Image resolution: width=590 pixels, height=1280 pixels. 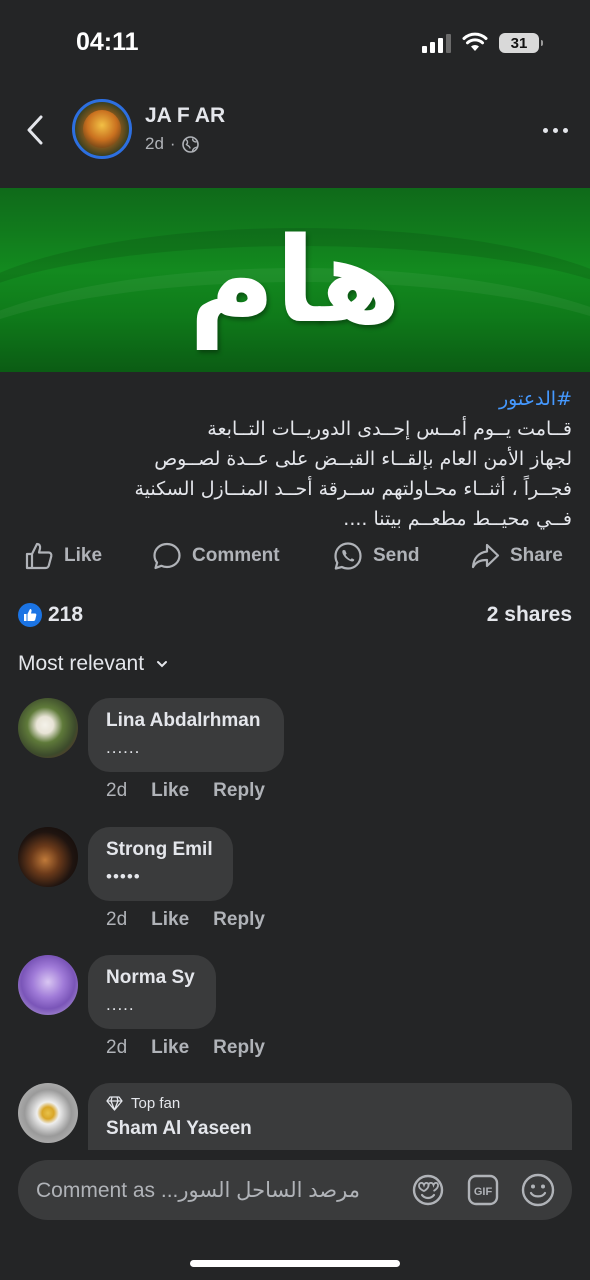 I want to click on status-time: 04:11, so click(x=107, y=42).